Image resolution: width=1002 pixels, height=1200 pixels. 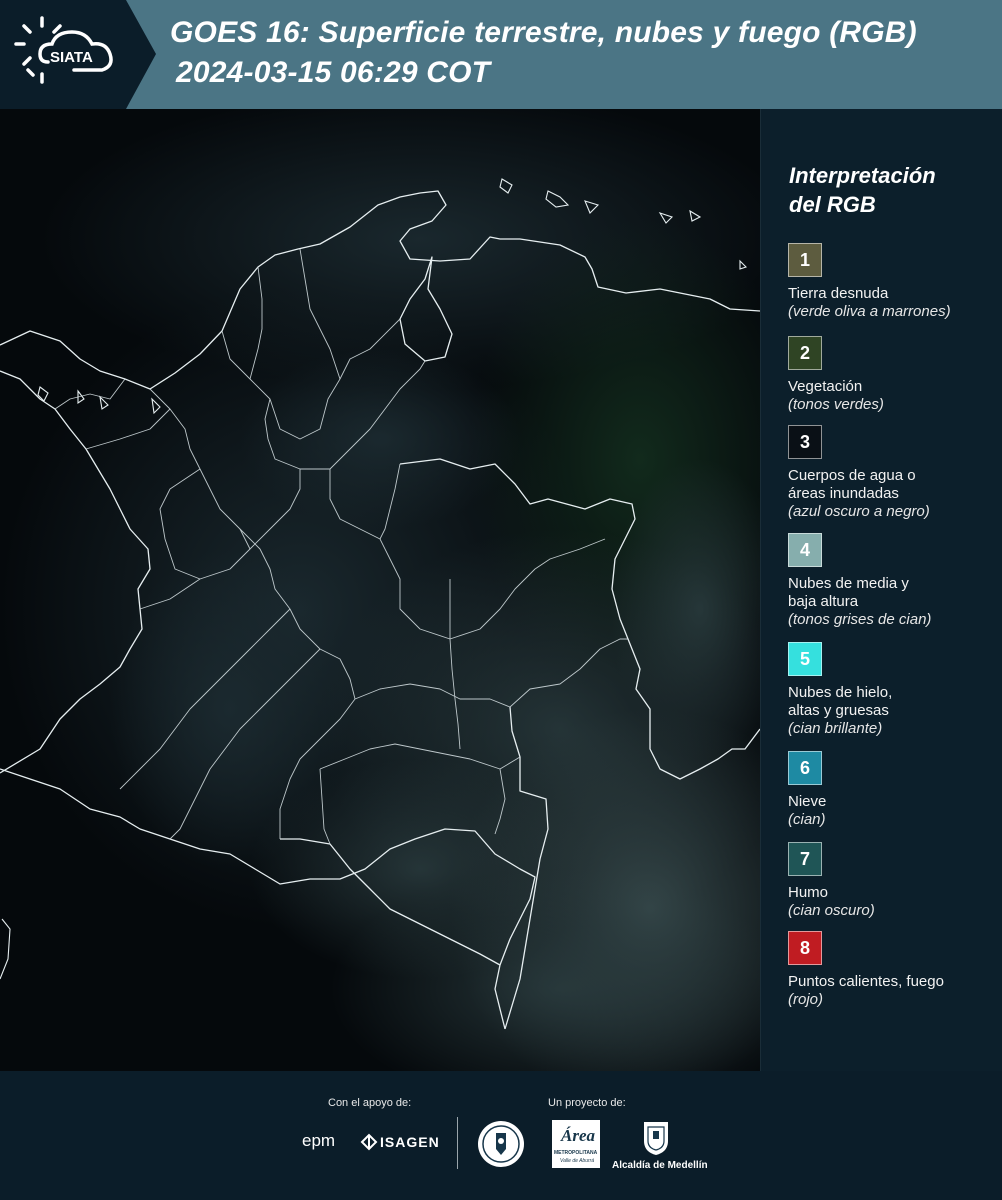 I want to click on legend-item-vegetation: 2 Vegetación (tonos verdes), so click(x=893, y=375).